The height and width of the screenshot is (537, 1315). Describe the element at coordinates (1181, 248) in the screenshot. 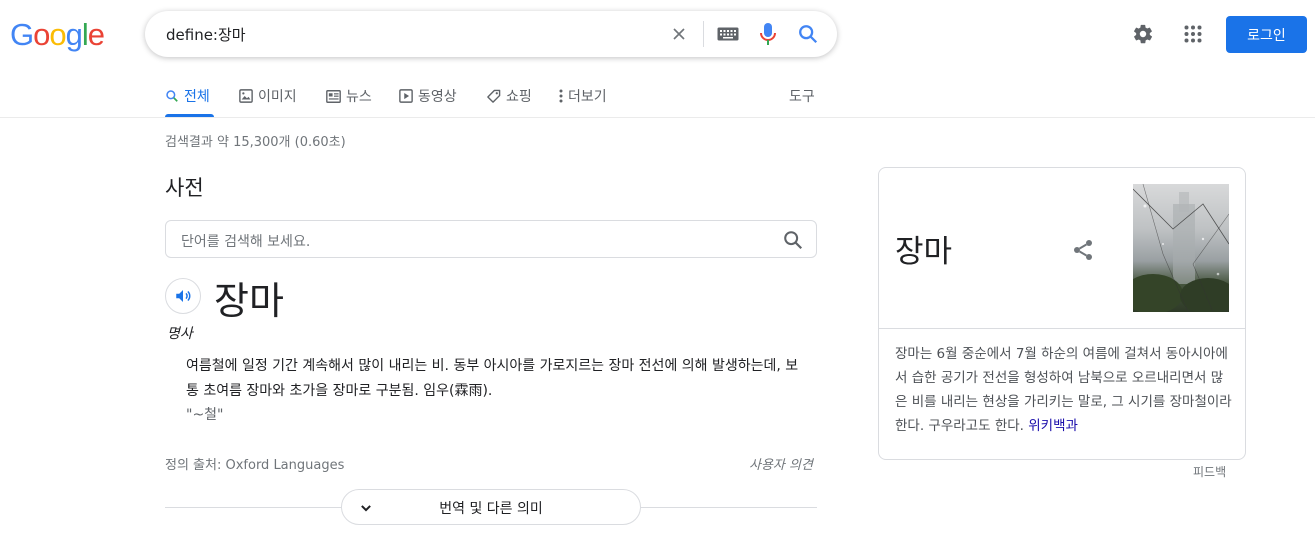

I see `rain-photo` at that location.